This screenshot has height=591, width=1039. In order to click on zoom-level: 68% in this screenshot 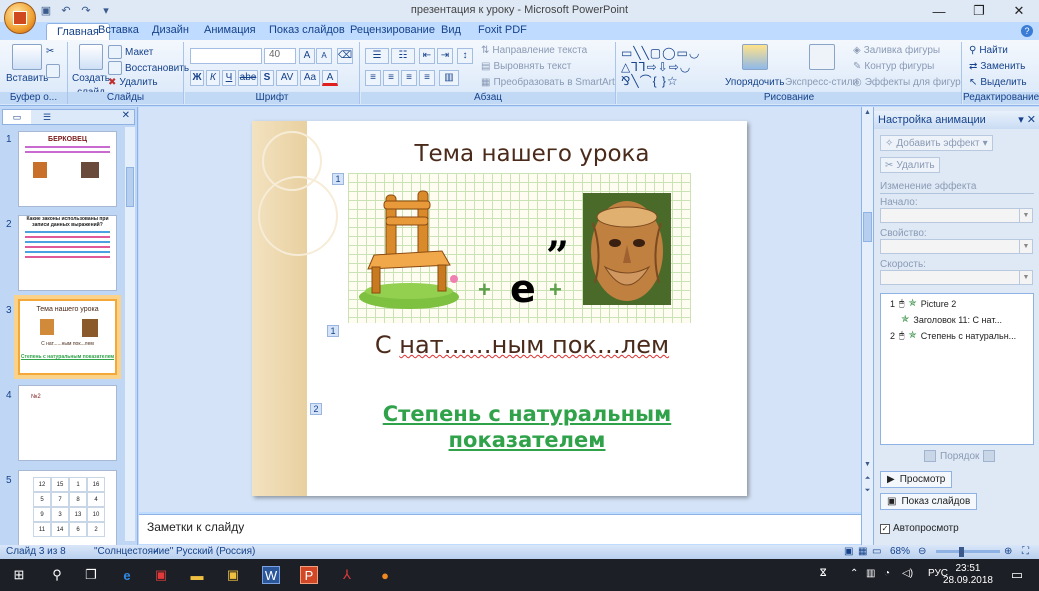, I will do `click(900, 551)`.